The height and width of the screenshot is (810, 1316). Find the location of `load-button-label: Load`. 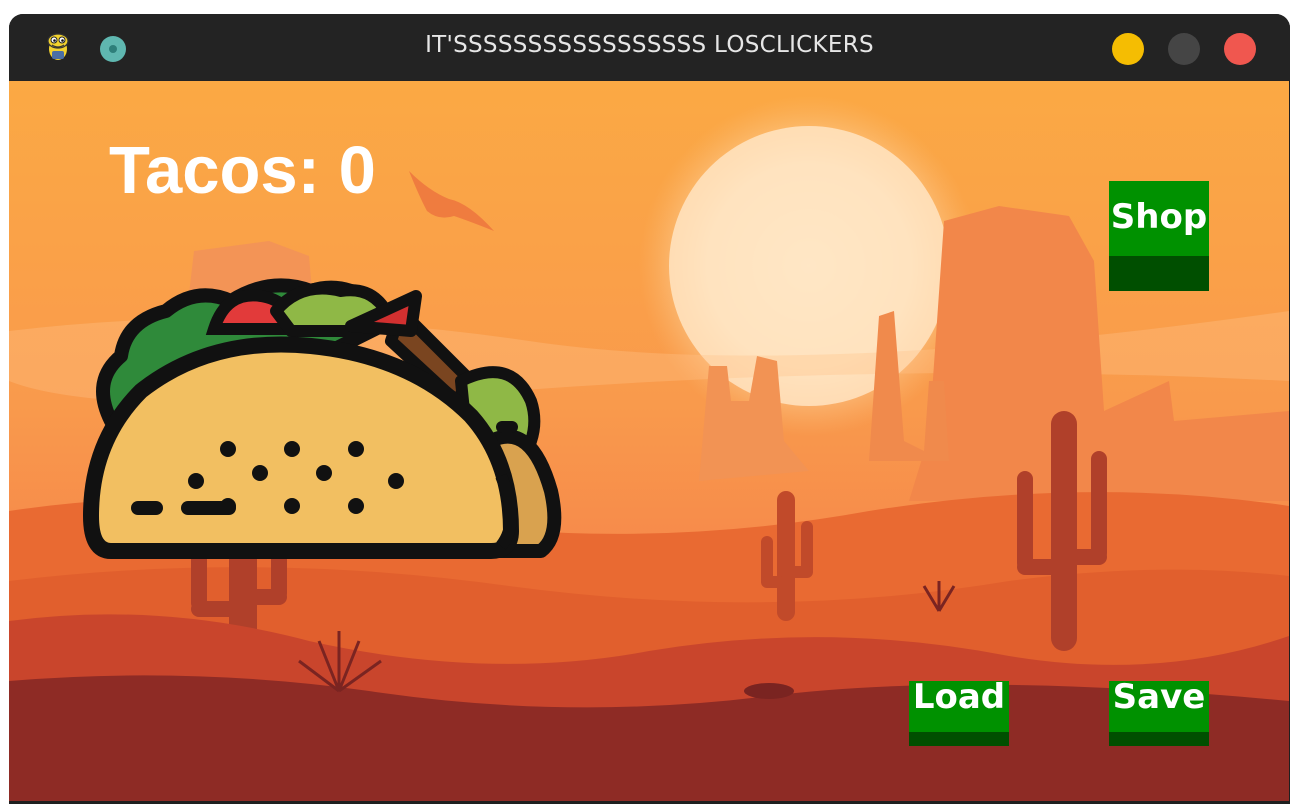

load-button-label: Load is located at coordinates (959, 697).